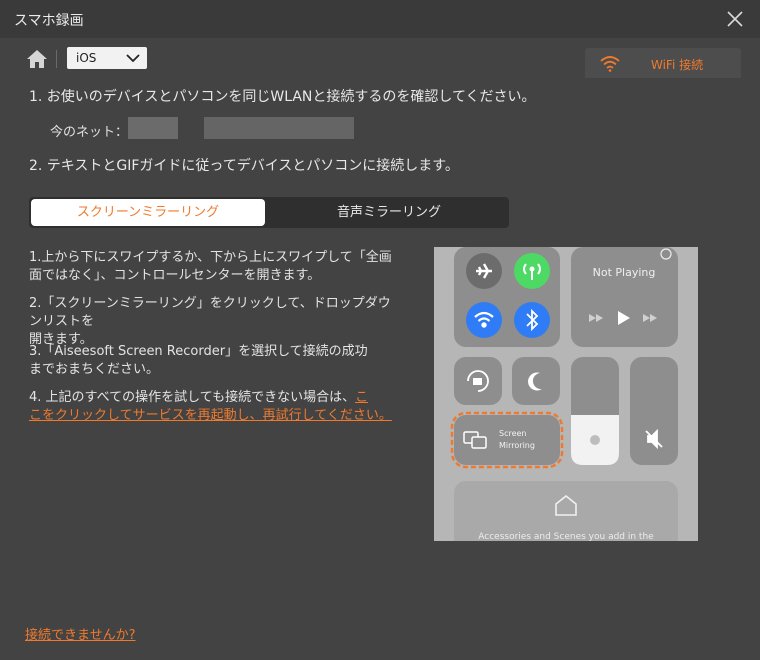 The width and height of the screenshot is (760, 660). What do you see at coordinates (389, 212) in the screenshot?
I see `tab-audio-mirroring: 音声ミラーリング` at bounding box center [389, 212].